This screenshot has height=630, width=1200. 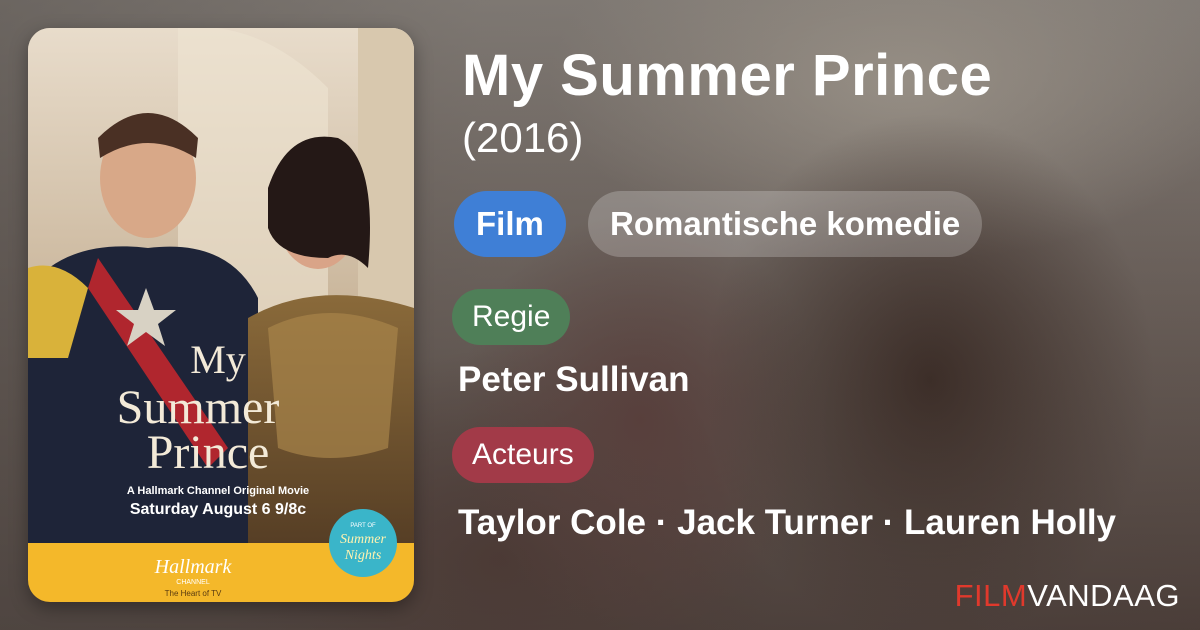 I want to click on hallmark-channel-label: CHANNEL, so click(x=193, y=582).